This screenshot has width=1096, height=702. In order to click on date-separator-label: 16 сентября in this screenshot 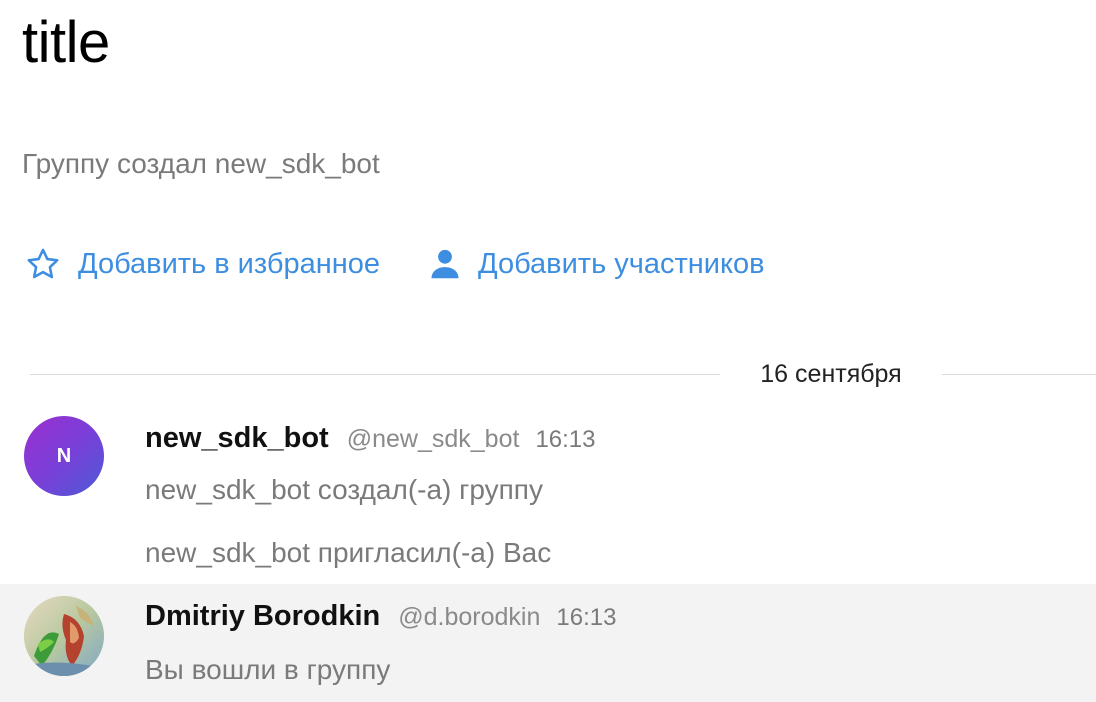, I will do `click(831, 374)`.